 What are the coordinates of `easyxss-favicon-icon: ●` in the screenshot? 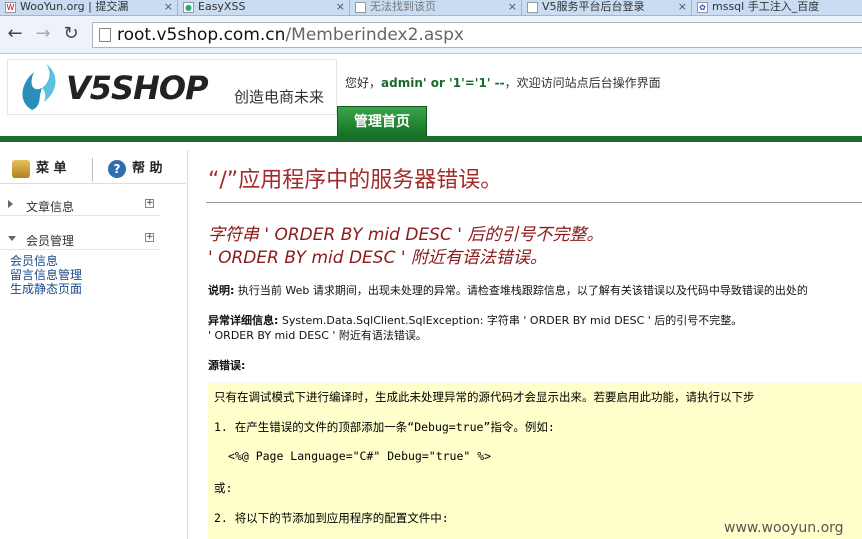 It's located at (188, 7).